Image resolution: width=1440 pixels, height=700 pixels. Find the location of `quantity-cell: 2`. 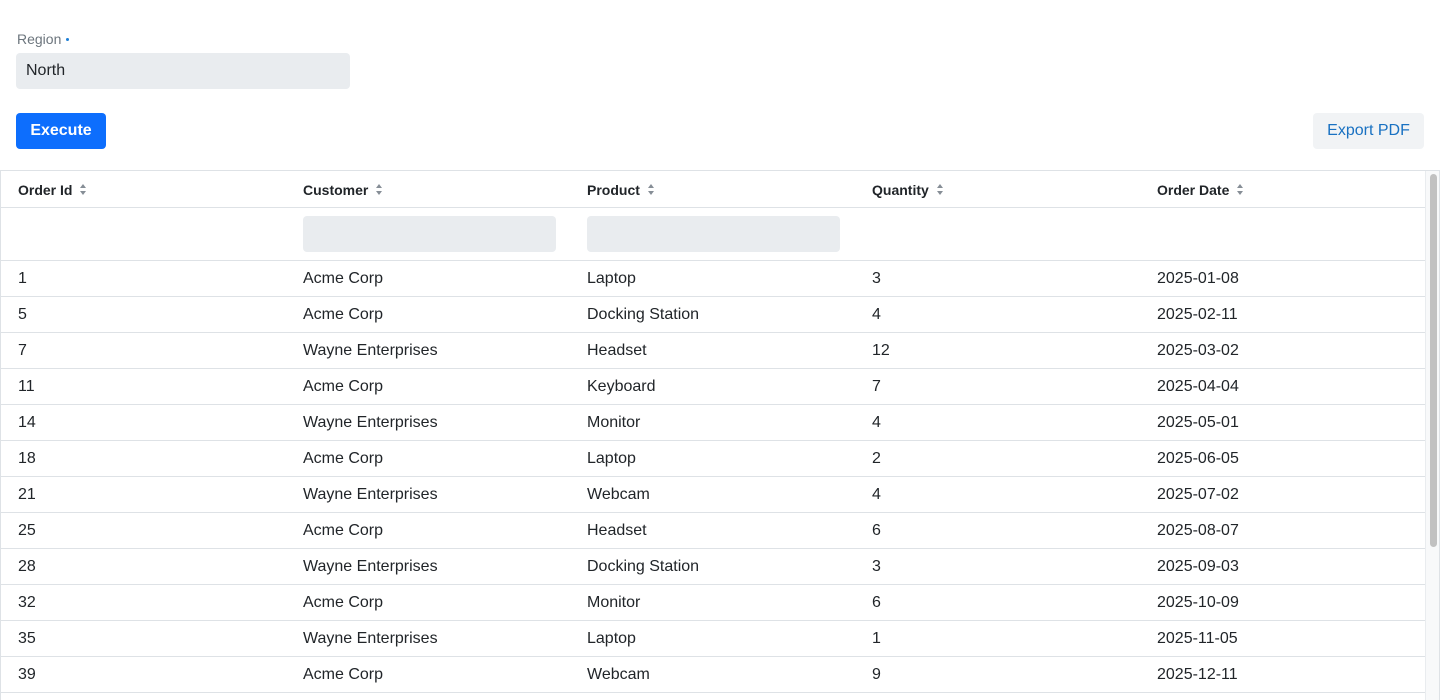

quantity-cell: 2 is located at coordinates (876, 458).